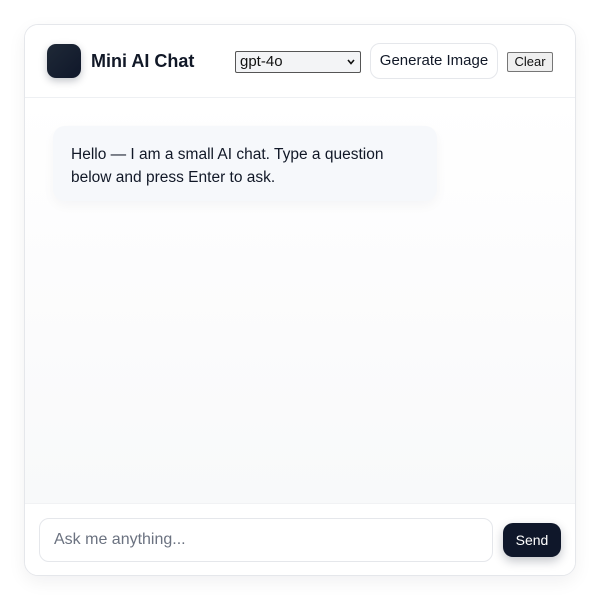 This screenshot has height=600, width=600. I want to click on clear-button: Clear, so click(530, 62).